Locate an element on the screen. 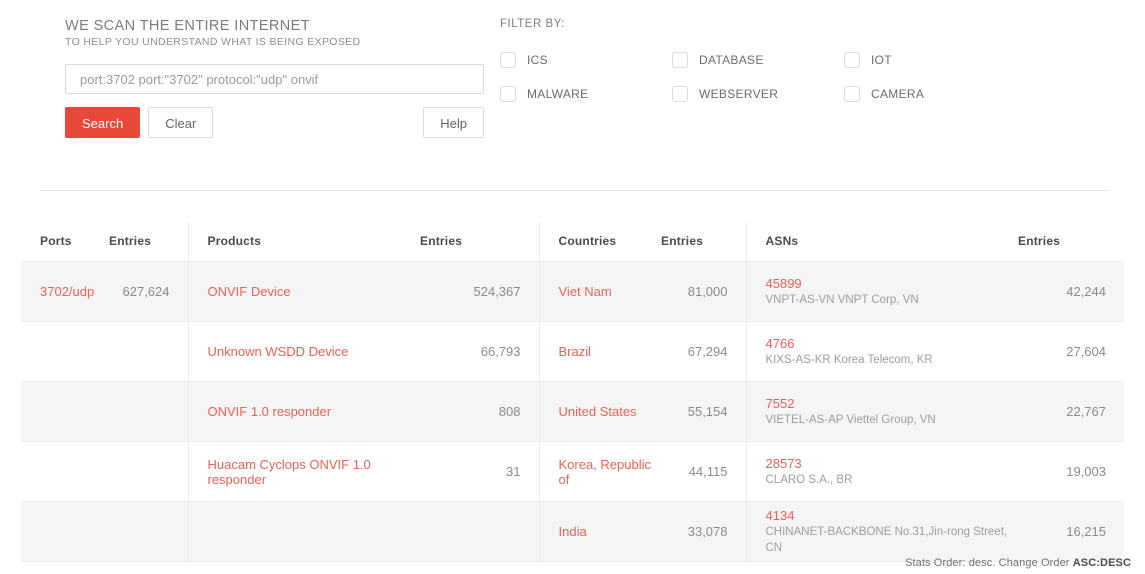 This screenshot has height=574, width=1145. asn-link: 4134 is located at coordinates (892, 515).